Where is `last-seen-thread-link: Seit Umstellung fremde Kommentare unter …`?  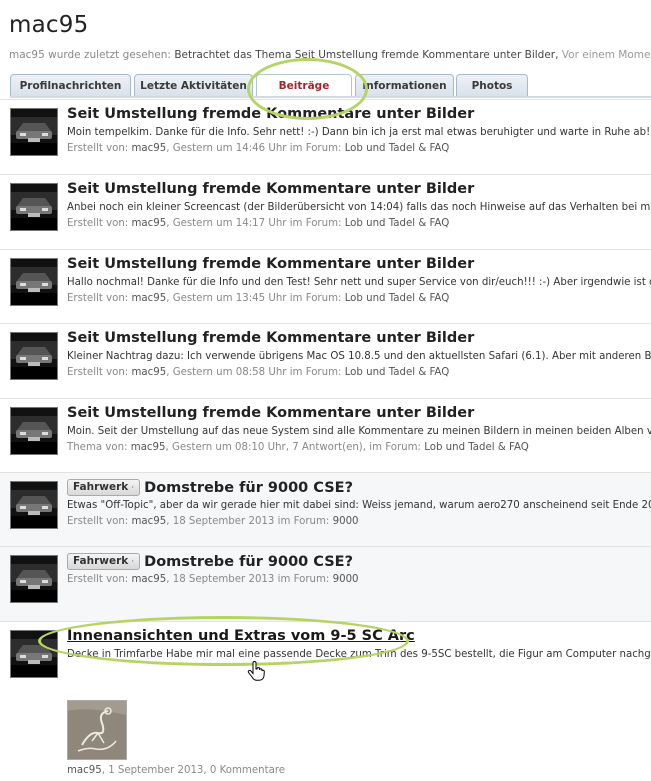
last-seen-thread-link: Seit Umstellung fremde Kommentare unter … is located at coordinates (427, 55).